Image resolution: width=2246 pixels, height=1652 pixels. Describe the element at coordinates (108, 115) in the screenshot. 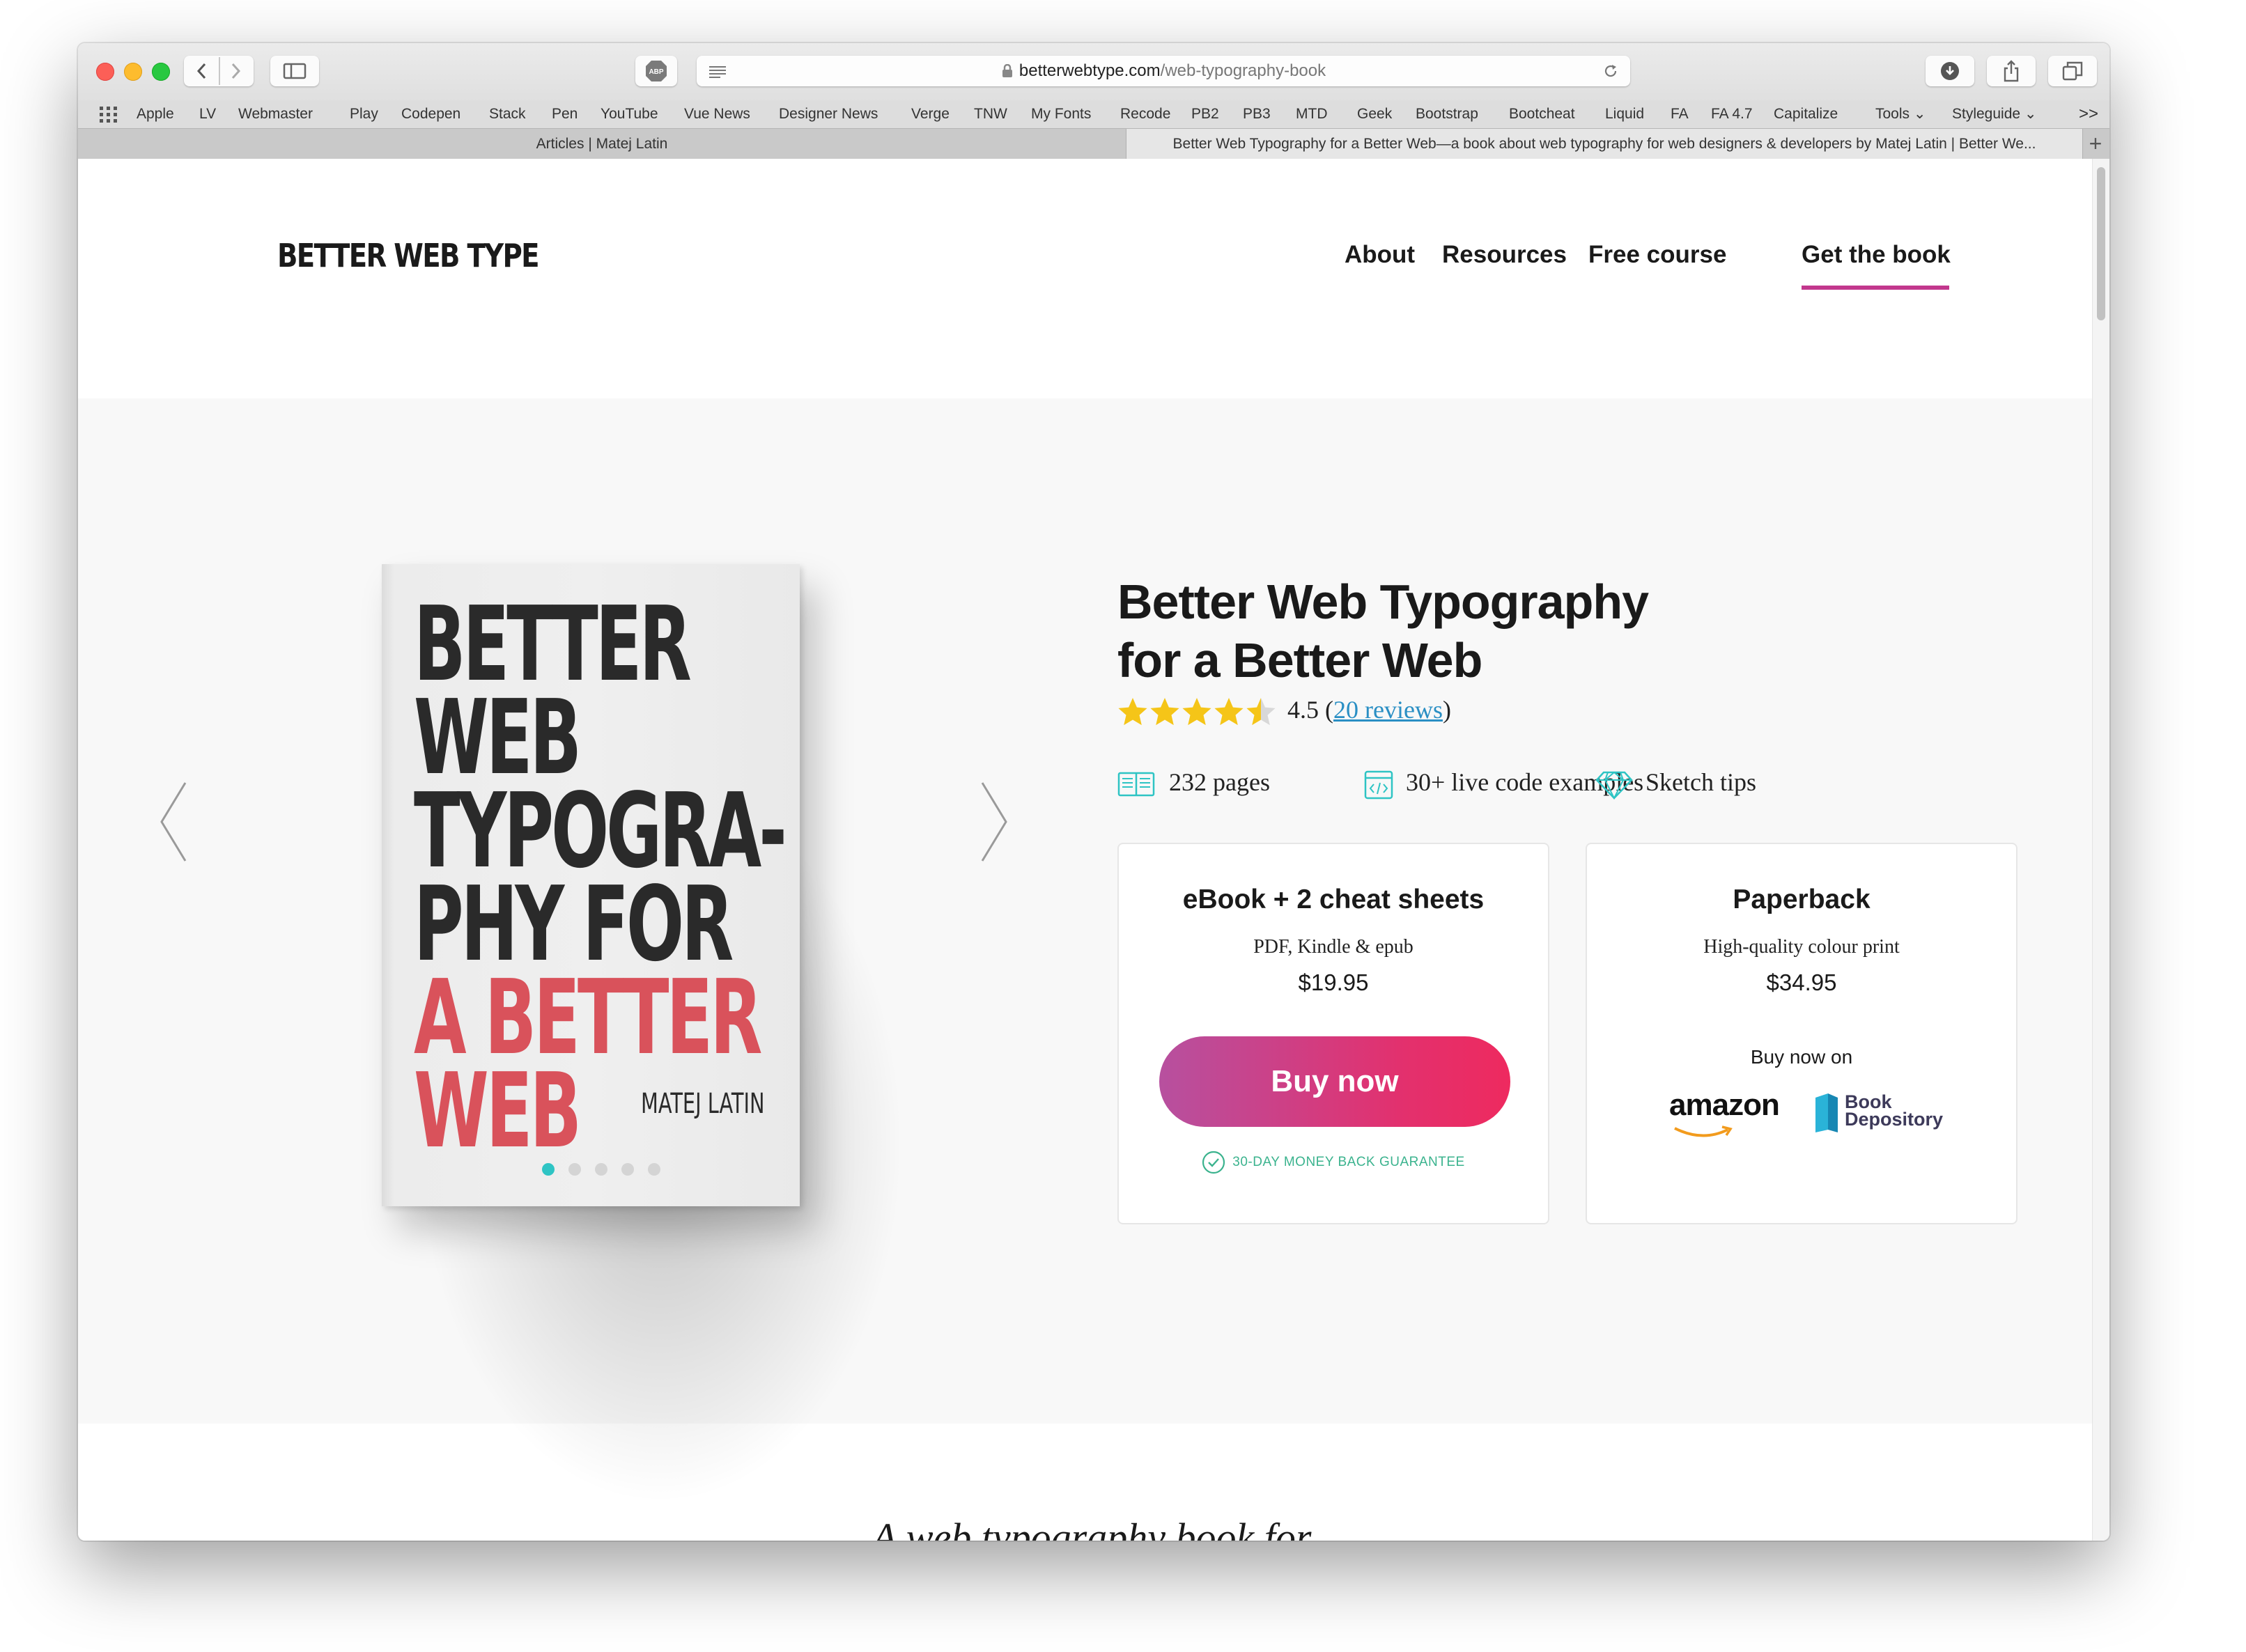

I see `apps-grid-icon` at that location.